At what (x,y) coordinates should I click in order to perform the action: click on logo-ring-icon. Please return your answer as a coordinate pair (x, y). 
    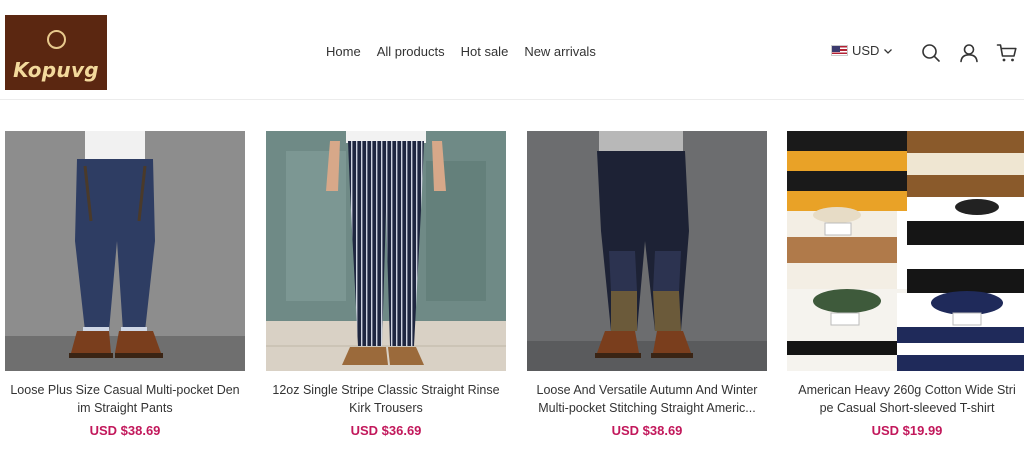
    Looking at the image, I should click on (56, 39).